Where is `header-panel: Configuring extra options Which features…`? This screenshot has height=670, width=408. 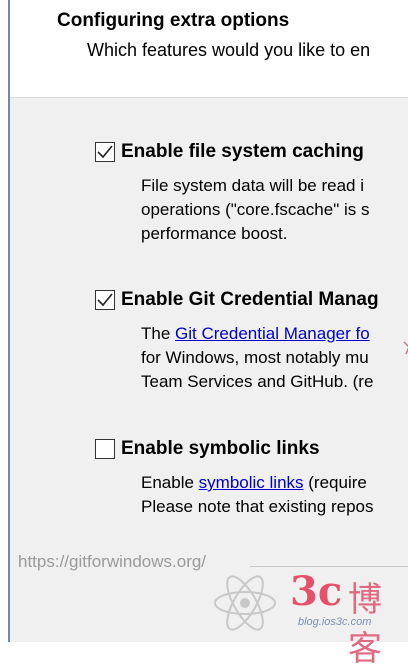
header-panel: Configuring extra options Which features… is located at coordinates (209, 49).